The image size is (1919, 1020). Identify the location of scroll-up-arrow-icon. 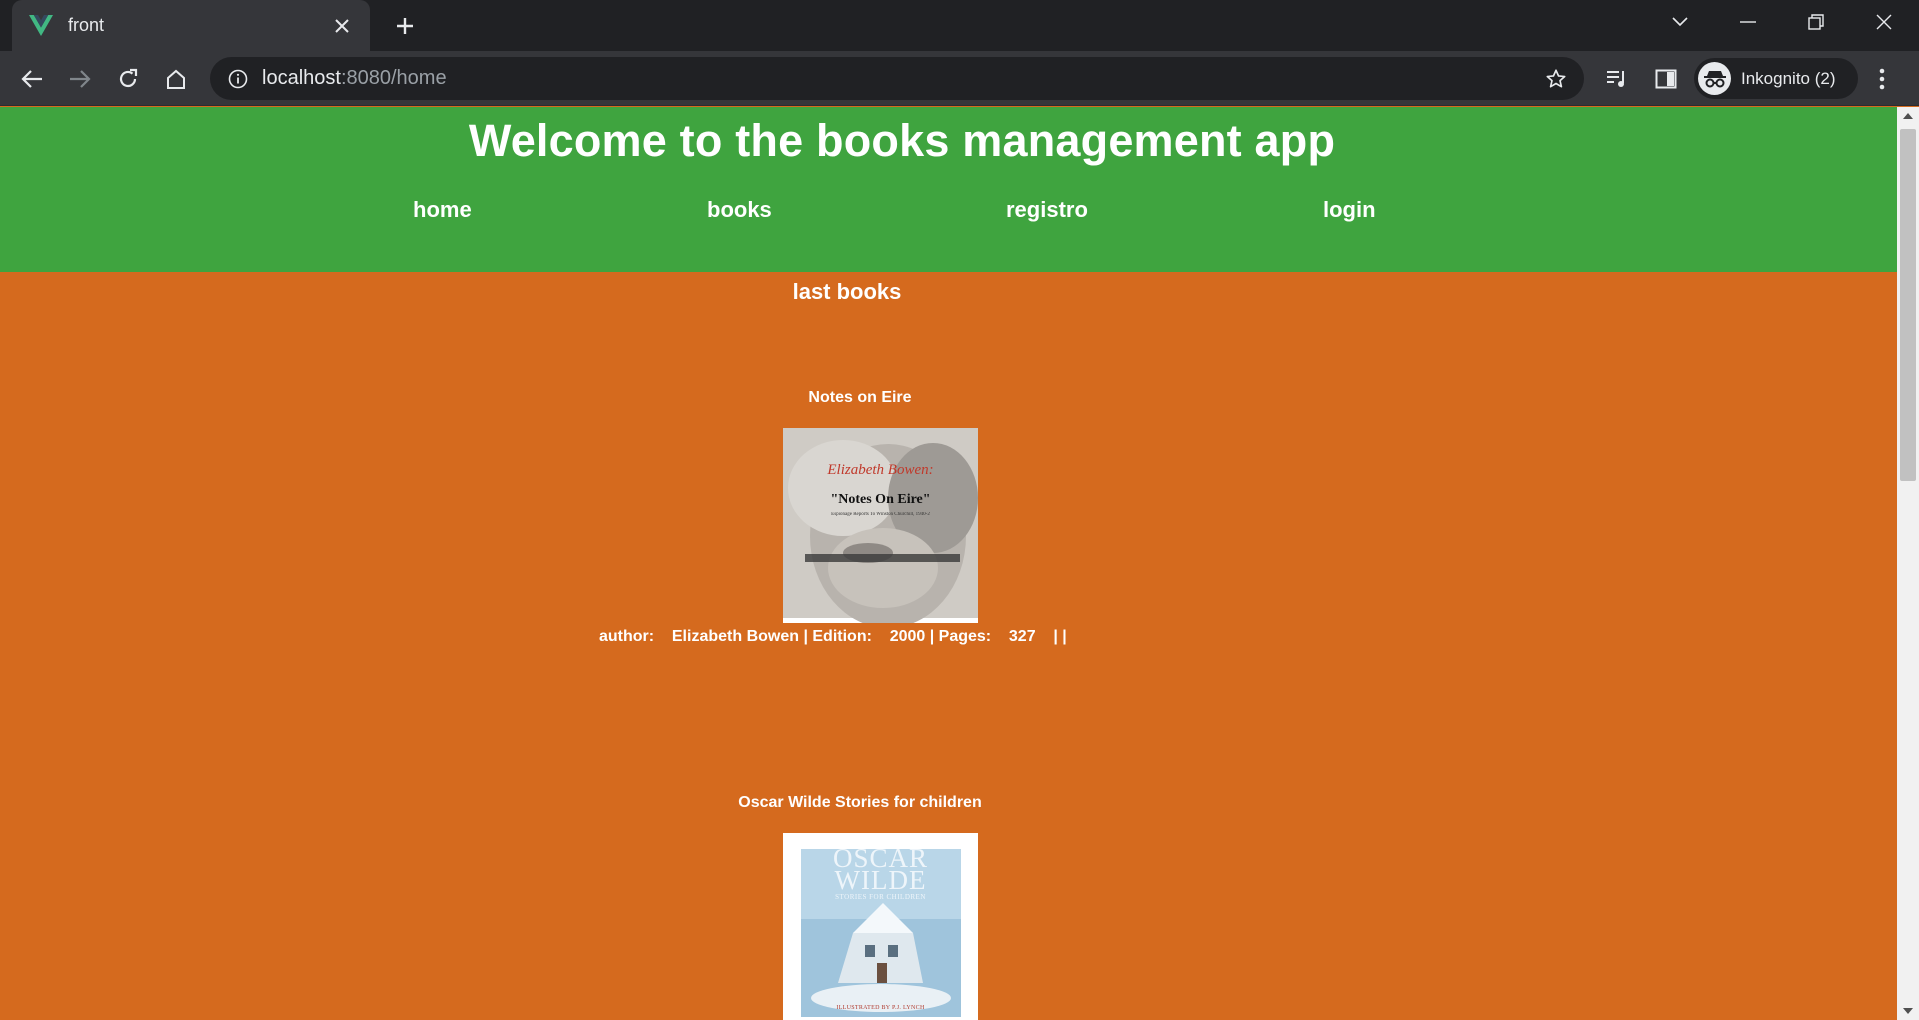
(1908, 116).